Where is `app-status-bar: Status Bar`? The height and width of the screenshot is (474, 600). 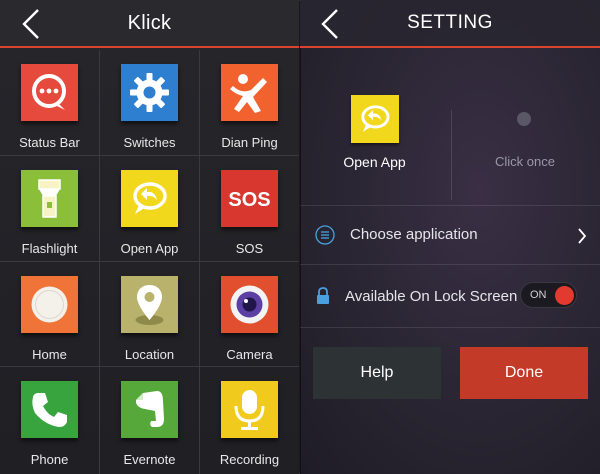 app-status-bar: Status Bar is located at coordinates (49, 102).